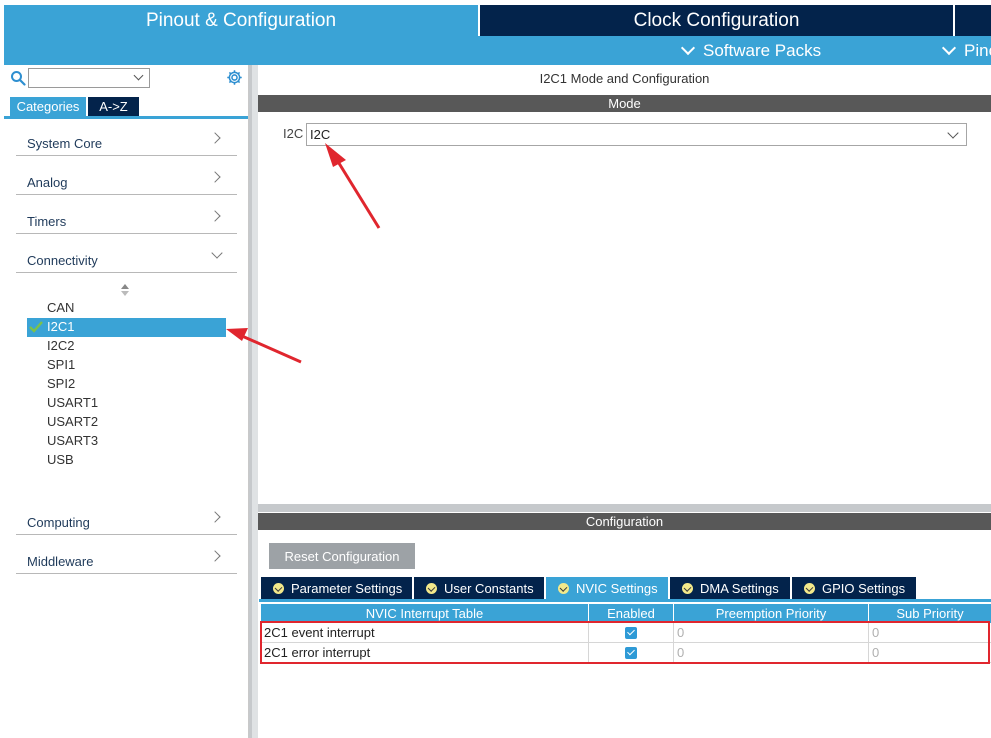 The width and height of the screenshot is (991, 738). I want to click on list-item-i2c2: I2C2, so click(60, 345).